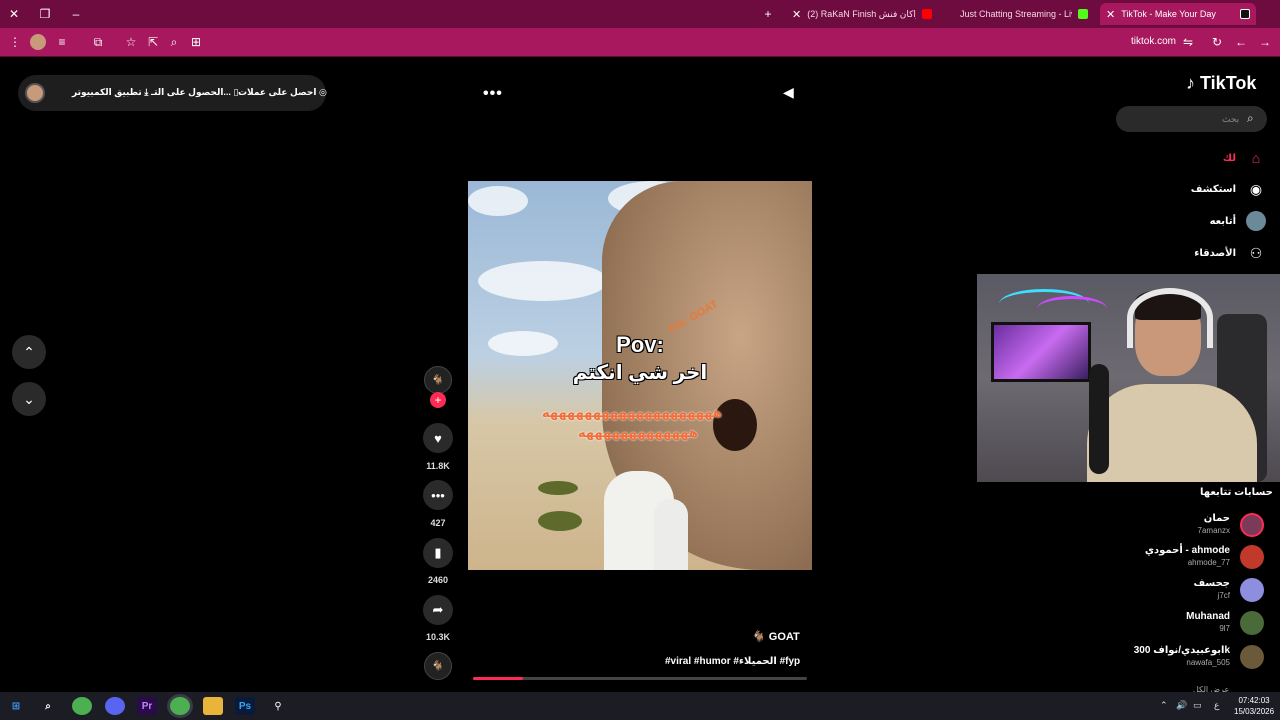 This screenshot has width=1280, height=720. I want to click on share-arrow-icon: ➦, so click(438, 609).